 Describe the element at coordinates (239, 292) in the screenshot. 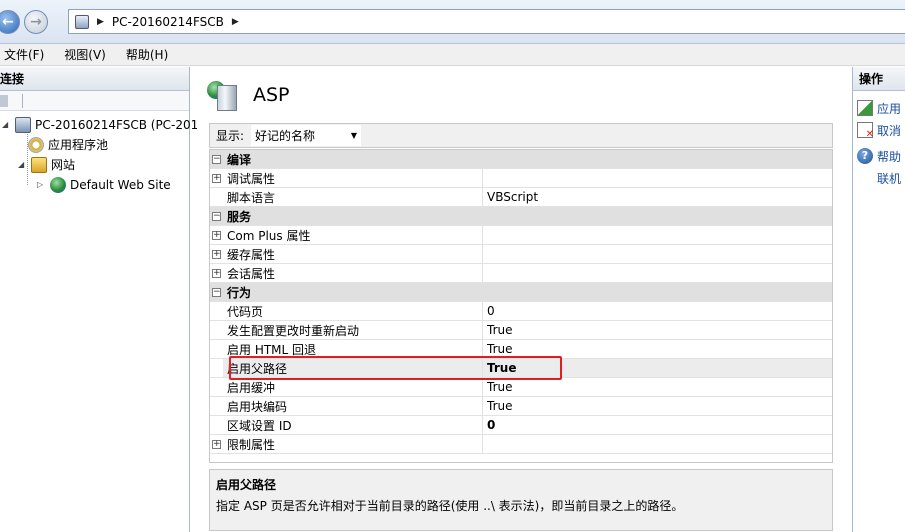

I see `category-label: 行为` at that location.